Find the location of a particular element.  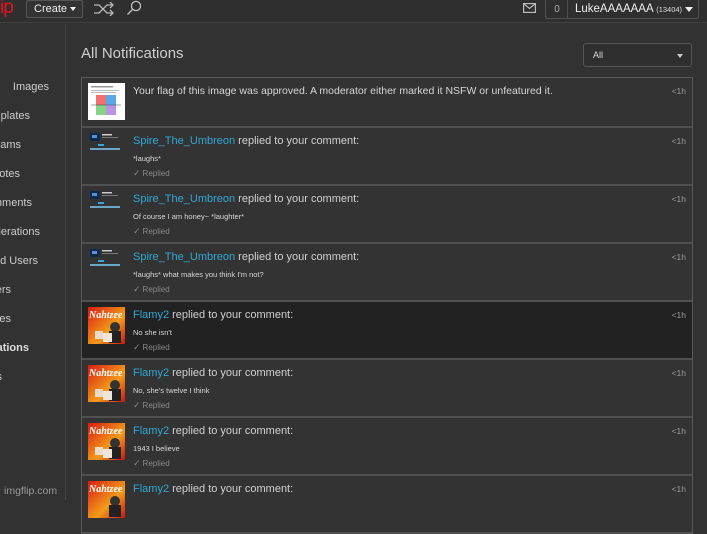

site-footer-link: imgflip.com is located at coordinates (30, 491).